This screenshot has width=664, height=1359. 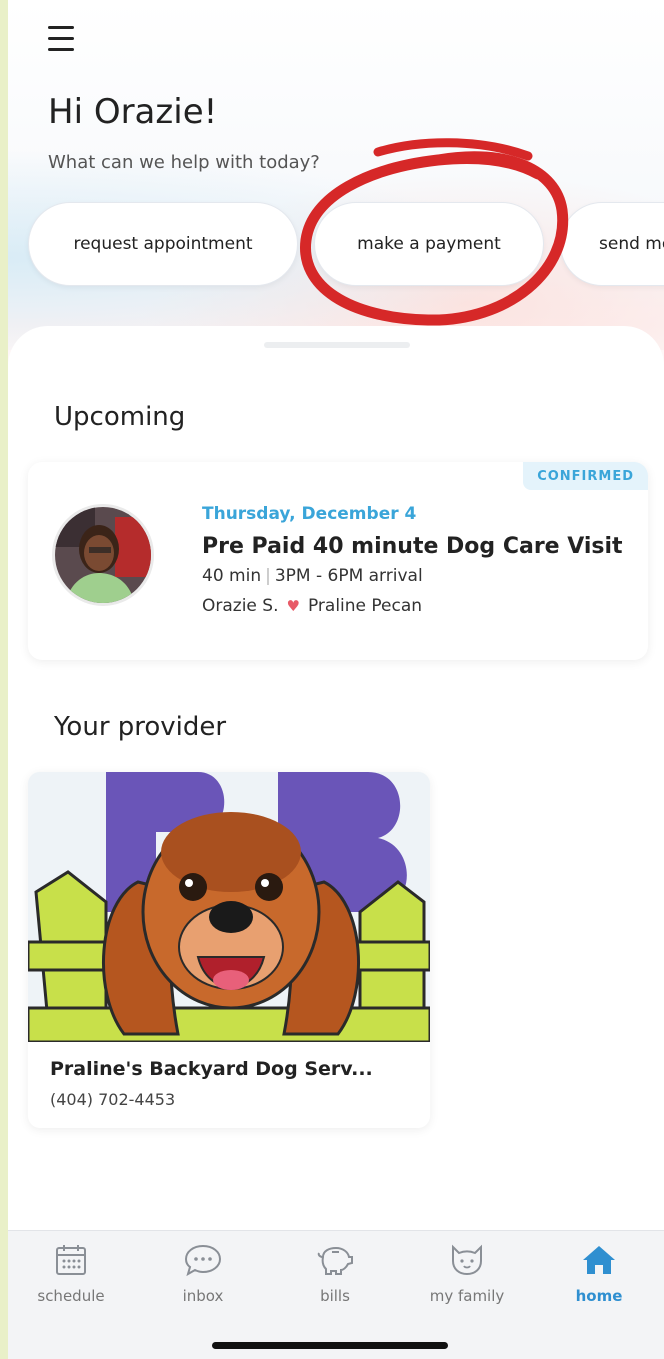 I want to click on pet-name: Praline Pecan, so click(x=365, y=606).